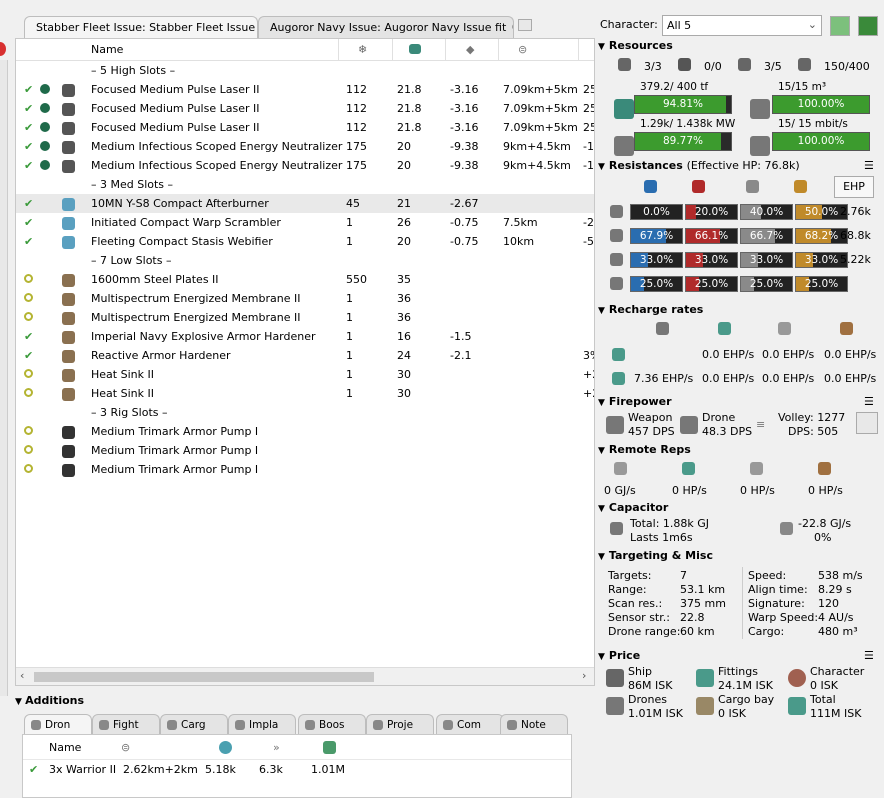 The height and width of the screenshot is (798, 884). Describe the element at coordinates (584, 675) in the screenshot. I see `scroll-right-icon: ›` at that location.